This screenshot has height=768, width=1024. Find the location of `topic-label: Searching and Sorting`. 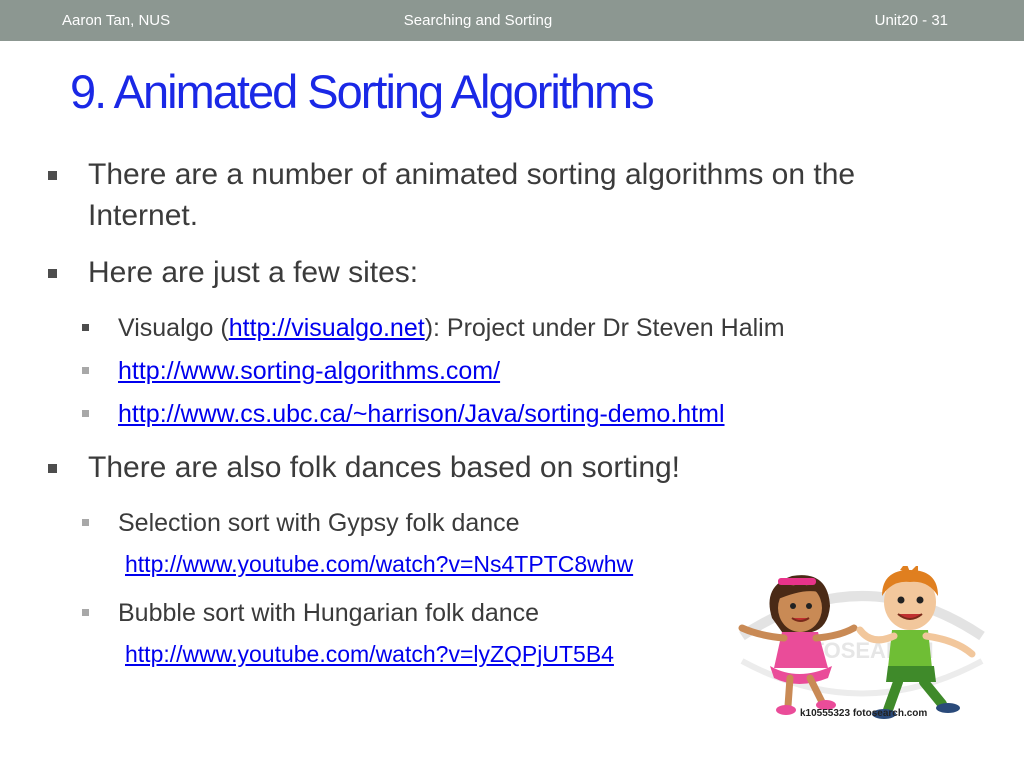

topic-label: Searching and Sorting is located at coordinates (478, 20).